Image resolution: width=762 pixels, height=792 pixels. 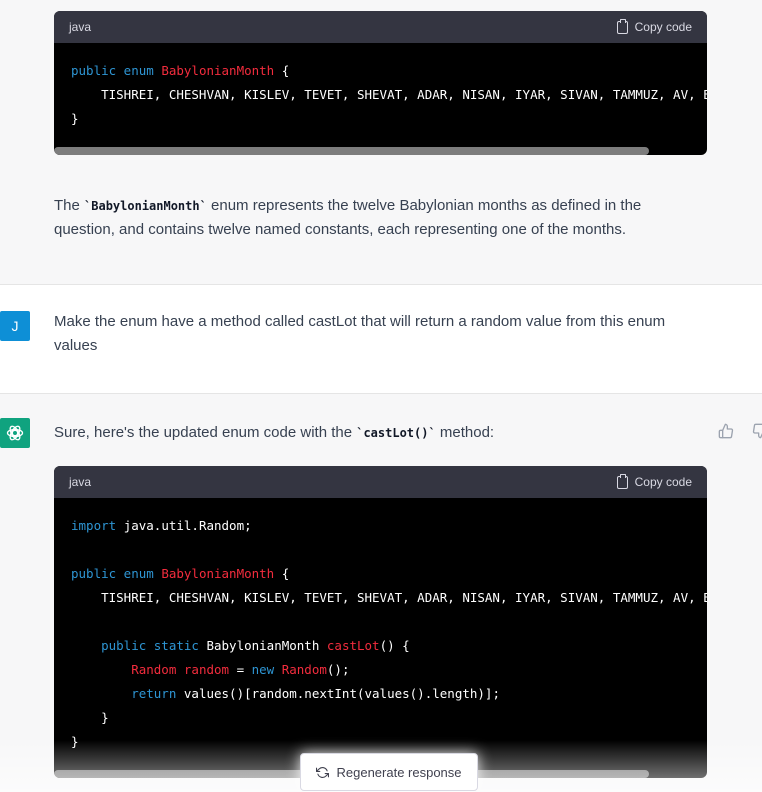 I want to click on code-token: import, so click(x=97, y=525).